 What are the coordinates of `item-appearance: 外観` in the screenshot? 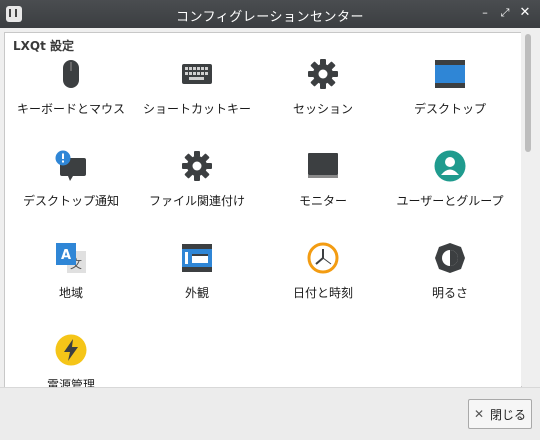 It's located at (197, 282).